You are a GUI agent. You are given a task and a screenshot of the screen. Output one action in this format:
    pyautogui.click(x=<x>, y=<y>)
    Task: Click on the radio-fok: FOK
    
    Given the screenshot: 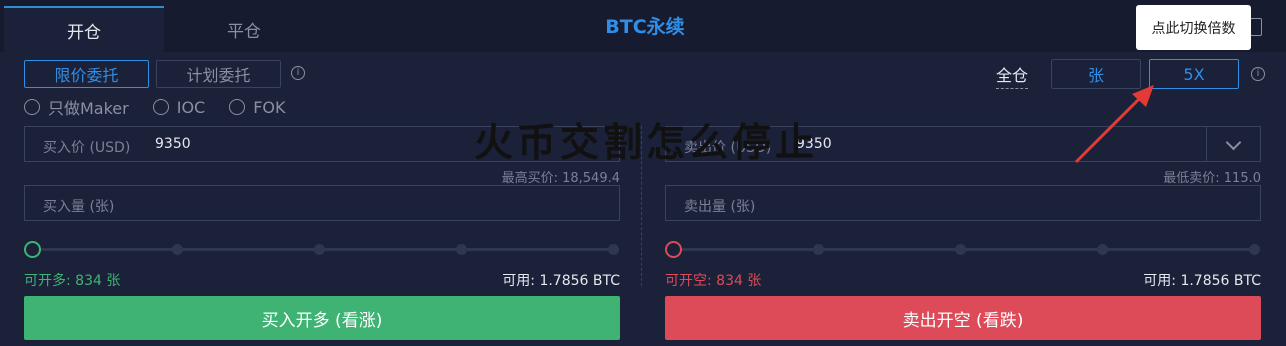 What is the action you would take?
    pyautogui.click(x=257, y=107)
    